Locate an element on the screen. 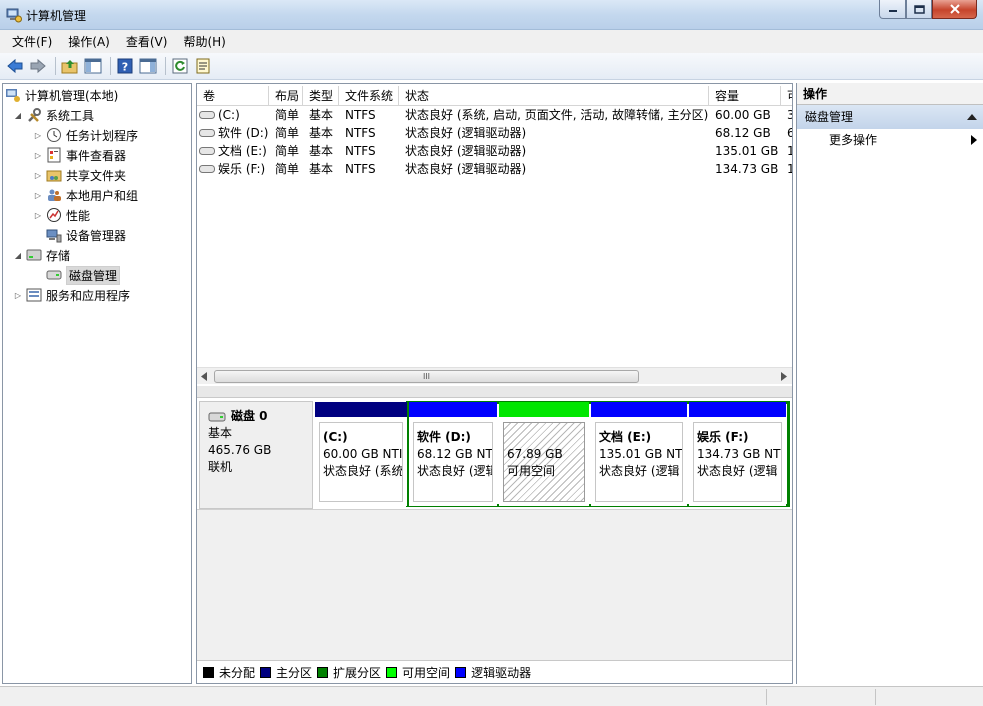 Image resolution: width=983 pixels, height=706 pixels. minimize-button is located at coordinates (892, 9).